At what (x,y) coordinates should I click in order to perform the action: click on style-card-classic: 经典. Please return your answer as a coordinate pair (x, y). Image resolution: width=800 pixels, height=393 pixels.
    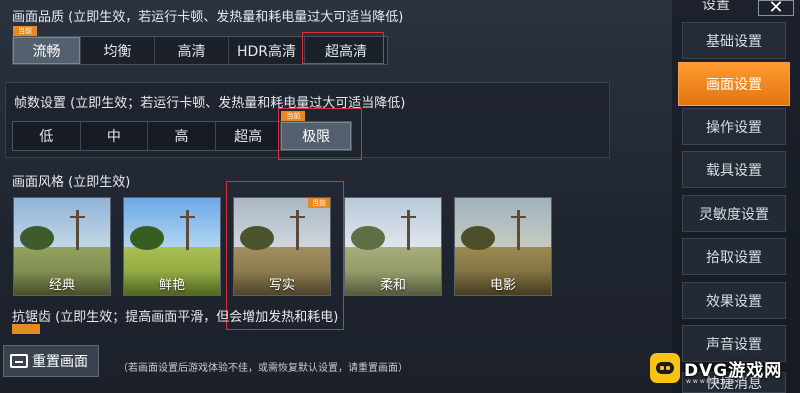
    Looking at the image, I should click on (62, 246).